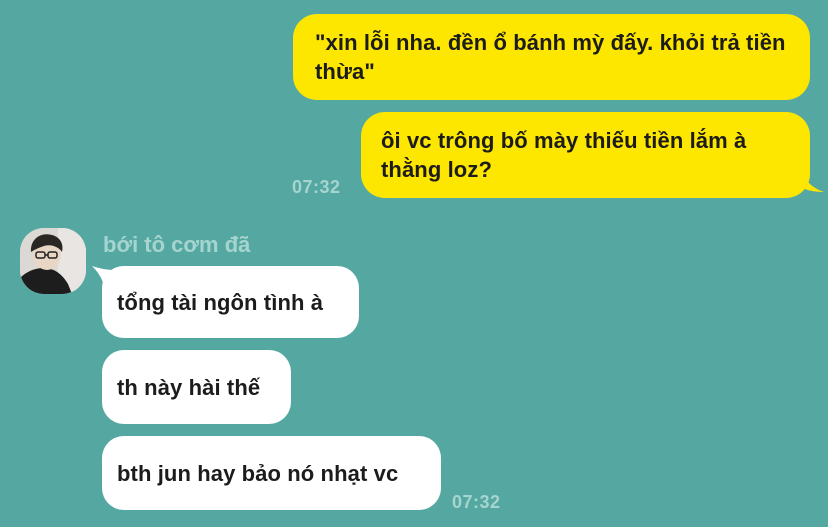 The width and height of the screenshot is (828, 527). I want to click on message-text: th này hài thế, so click(189, 387).